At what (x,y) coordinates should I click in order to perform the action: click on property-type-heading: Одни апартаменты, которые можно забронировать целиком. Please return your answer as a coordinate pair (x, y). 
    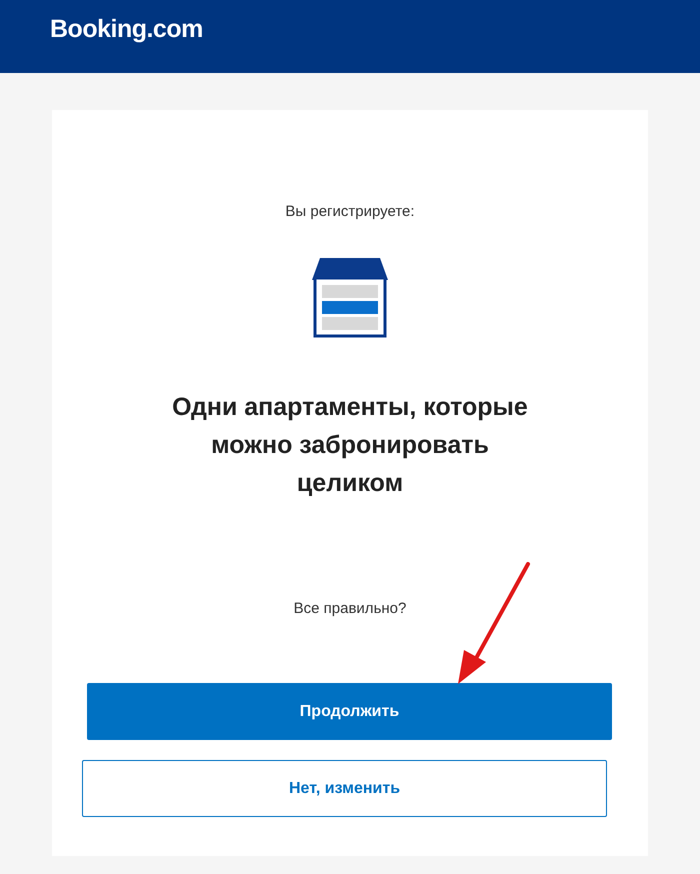
    Looking at the image, I should click on (350, 445).